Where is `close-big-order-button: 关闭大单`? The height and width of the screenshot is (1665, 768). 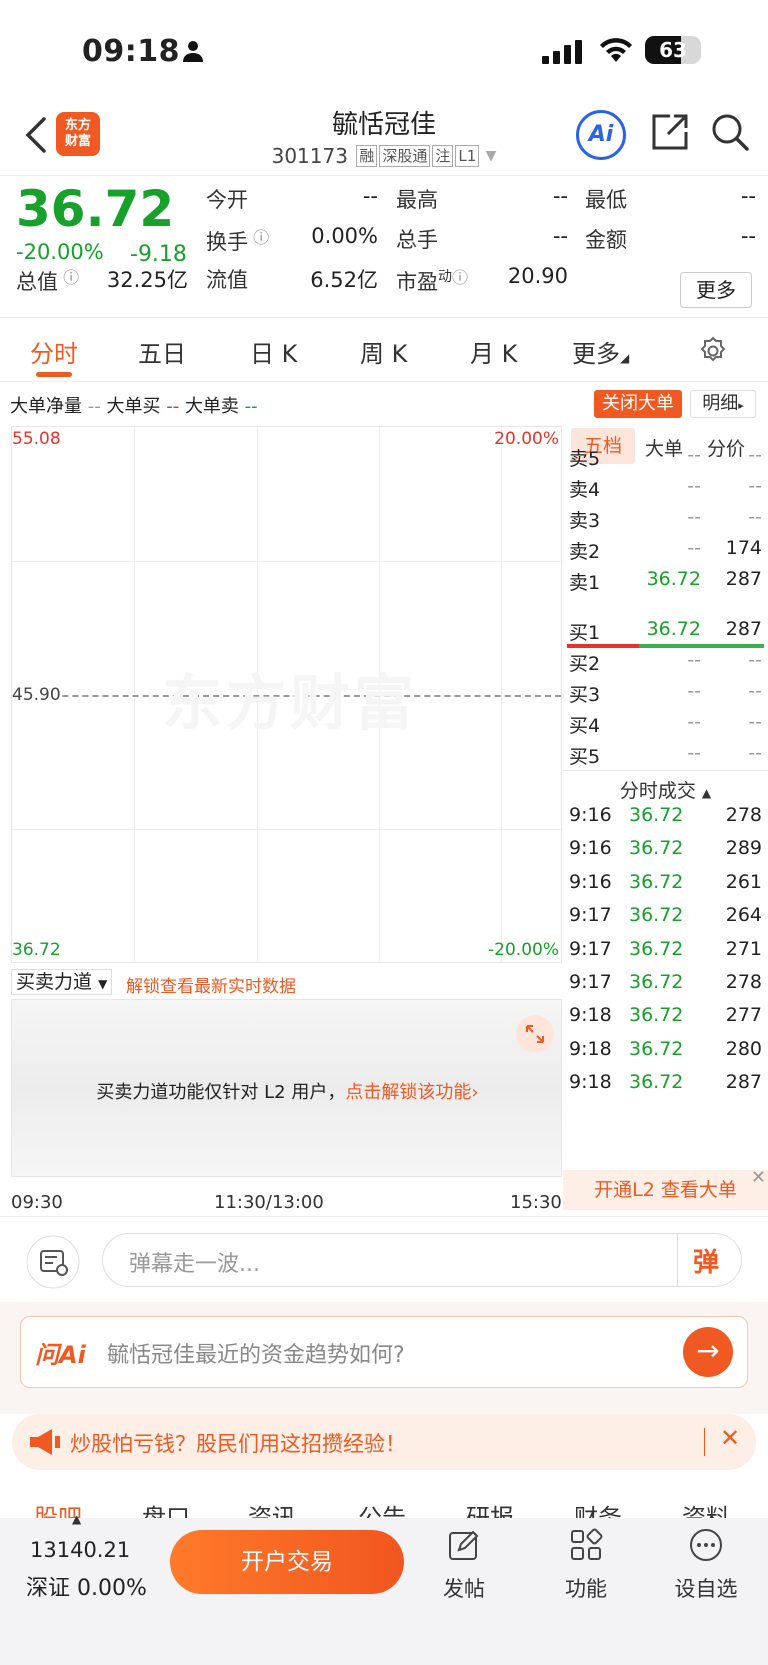
close-big-order-button: 关闭大单 is located at coordinates (638, 404).